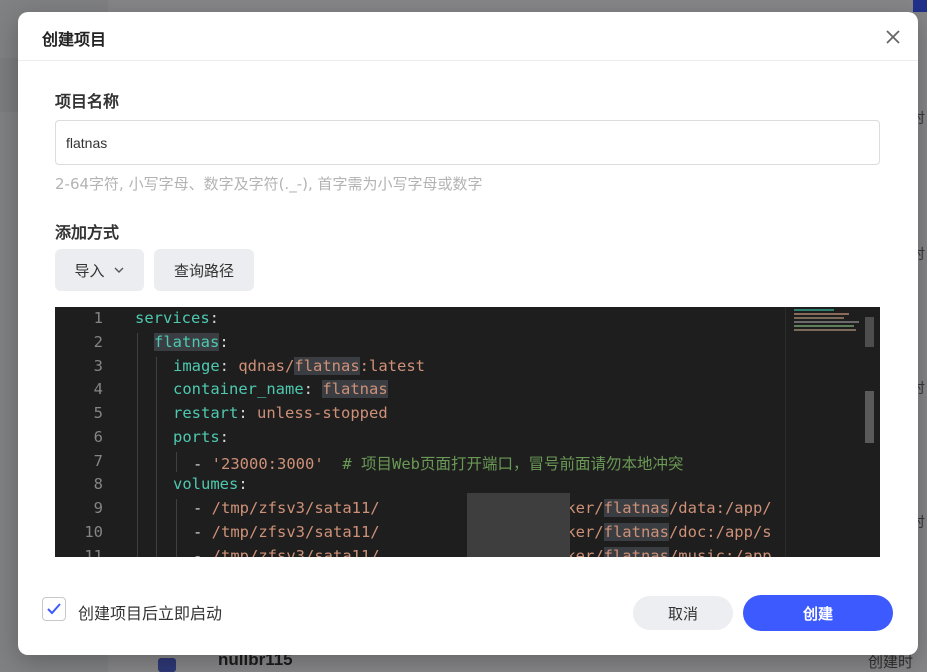 The image size is (927, 672). What do you see at coordinates (150, 612) in the screenshot?
I see `autostart-label: 创建项目后立即启动` at bounding box center [150, 612].